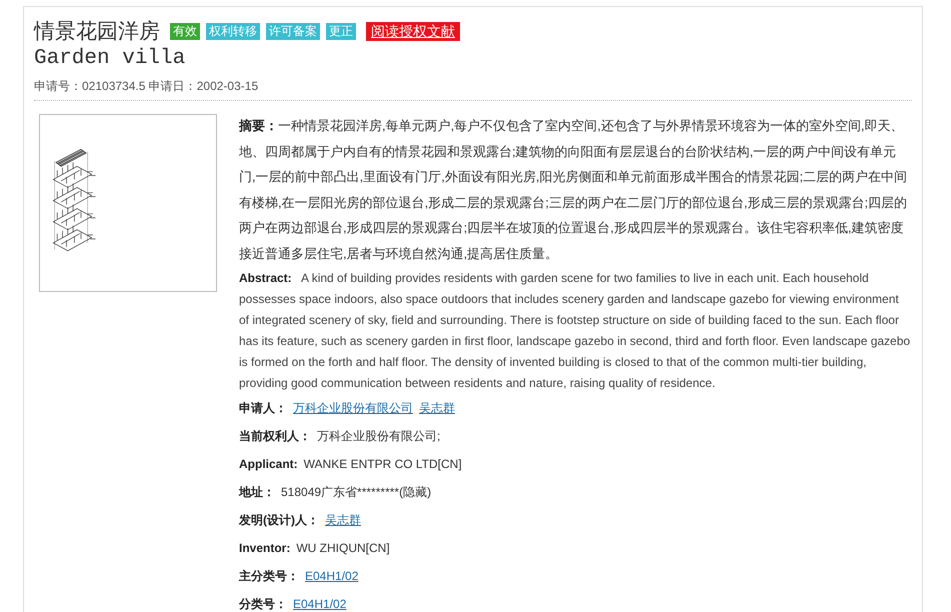 This screenshot has width=951, height=612. I want to click on status-tag: 权利转移, so click(233, 31).